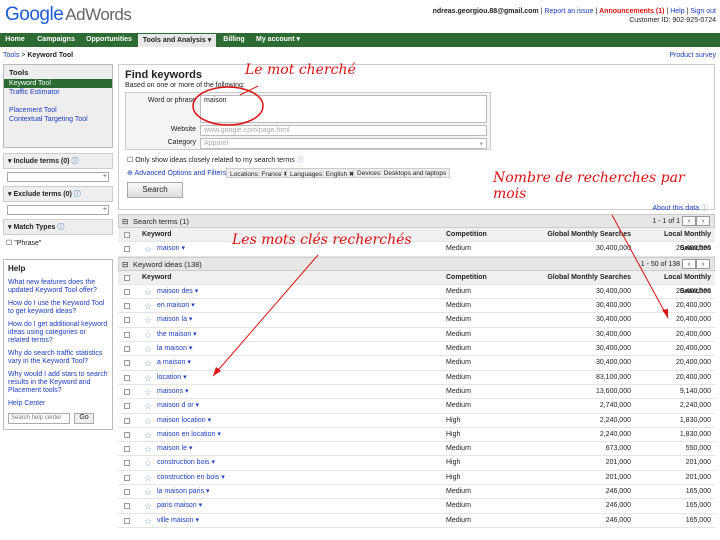  Describe the element at coordinates (155, 190) in the screenshot. I see `search-button: Search` at that location.